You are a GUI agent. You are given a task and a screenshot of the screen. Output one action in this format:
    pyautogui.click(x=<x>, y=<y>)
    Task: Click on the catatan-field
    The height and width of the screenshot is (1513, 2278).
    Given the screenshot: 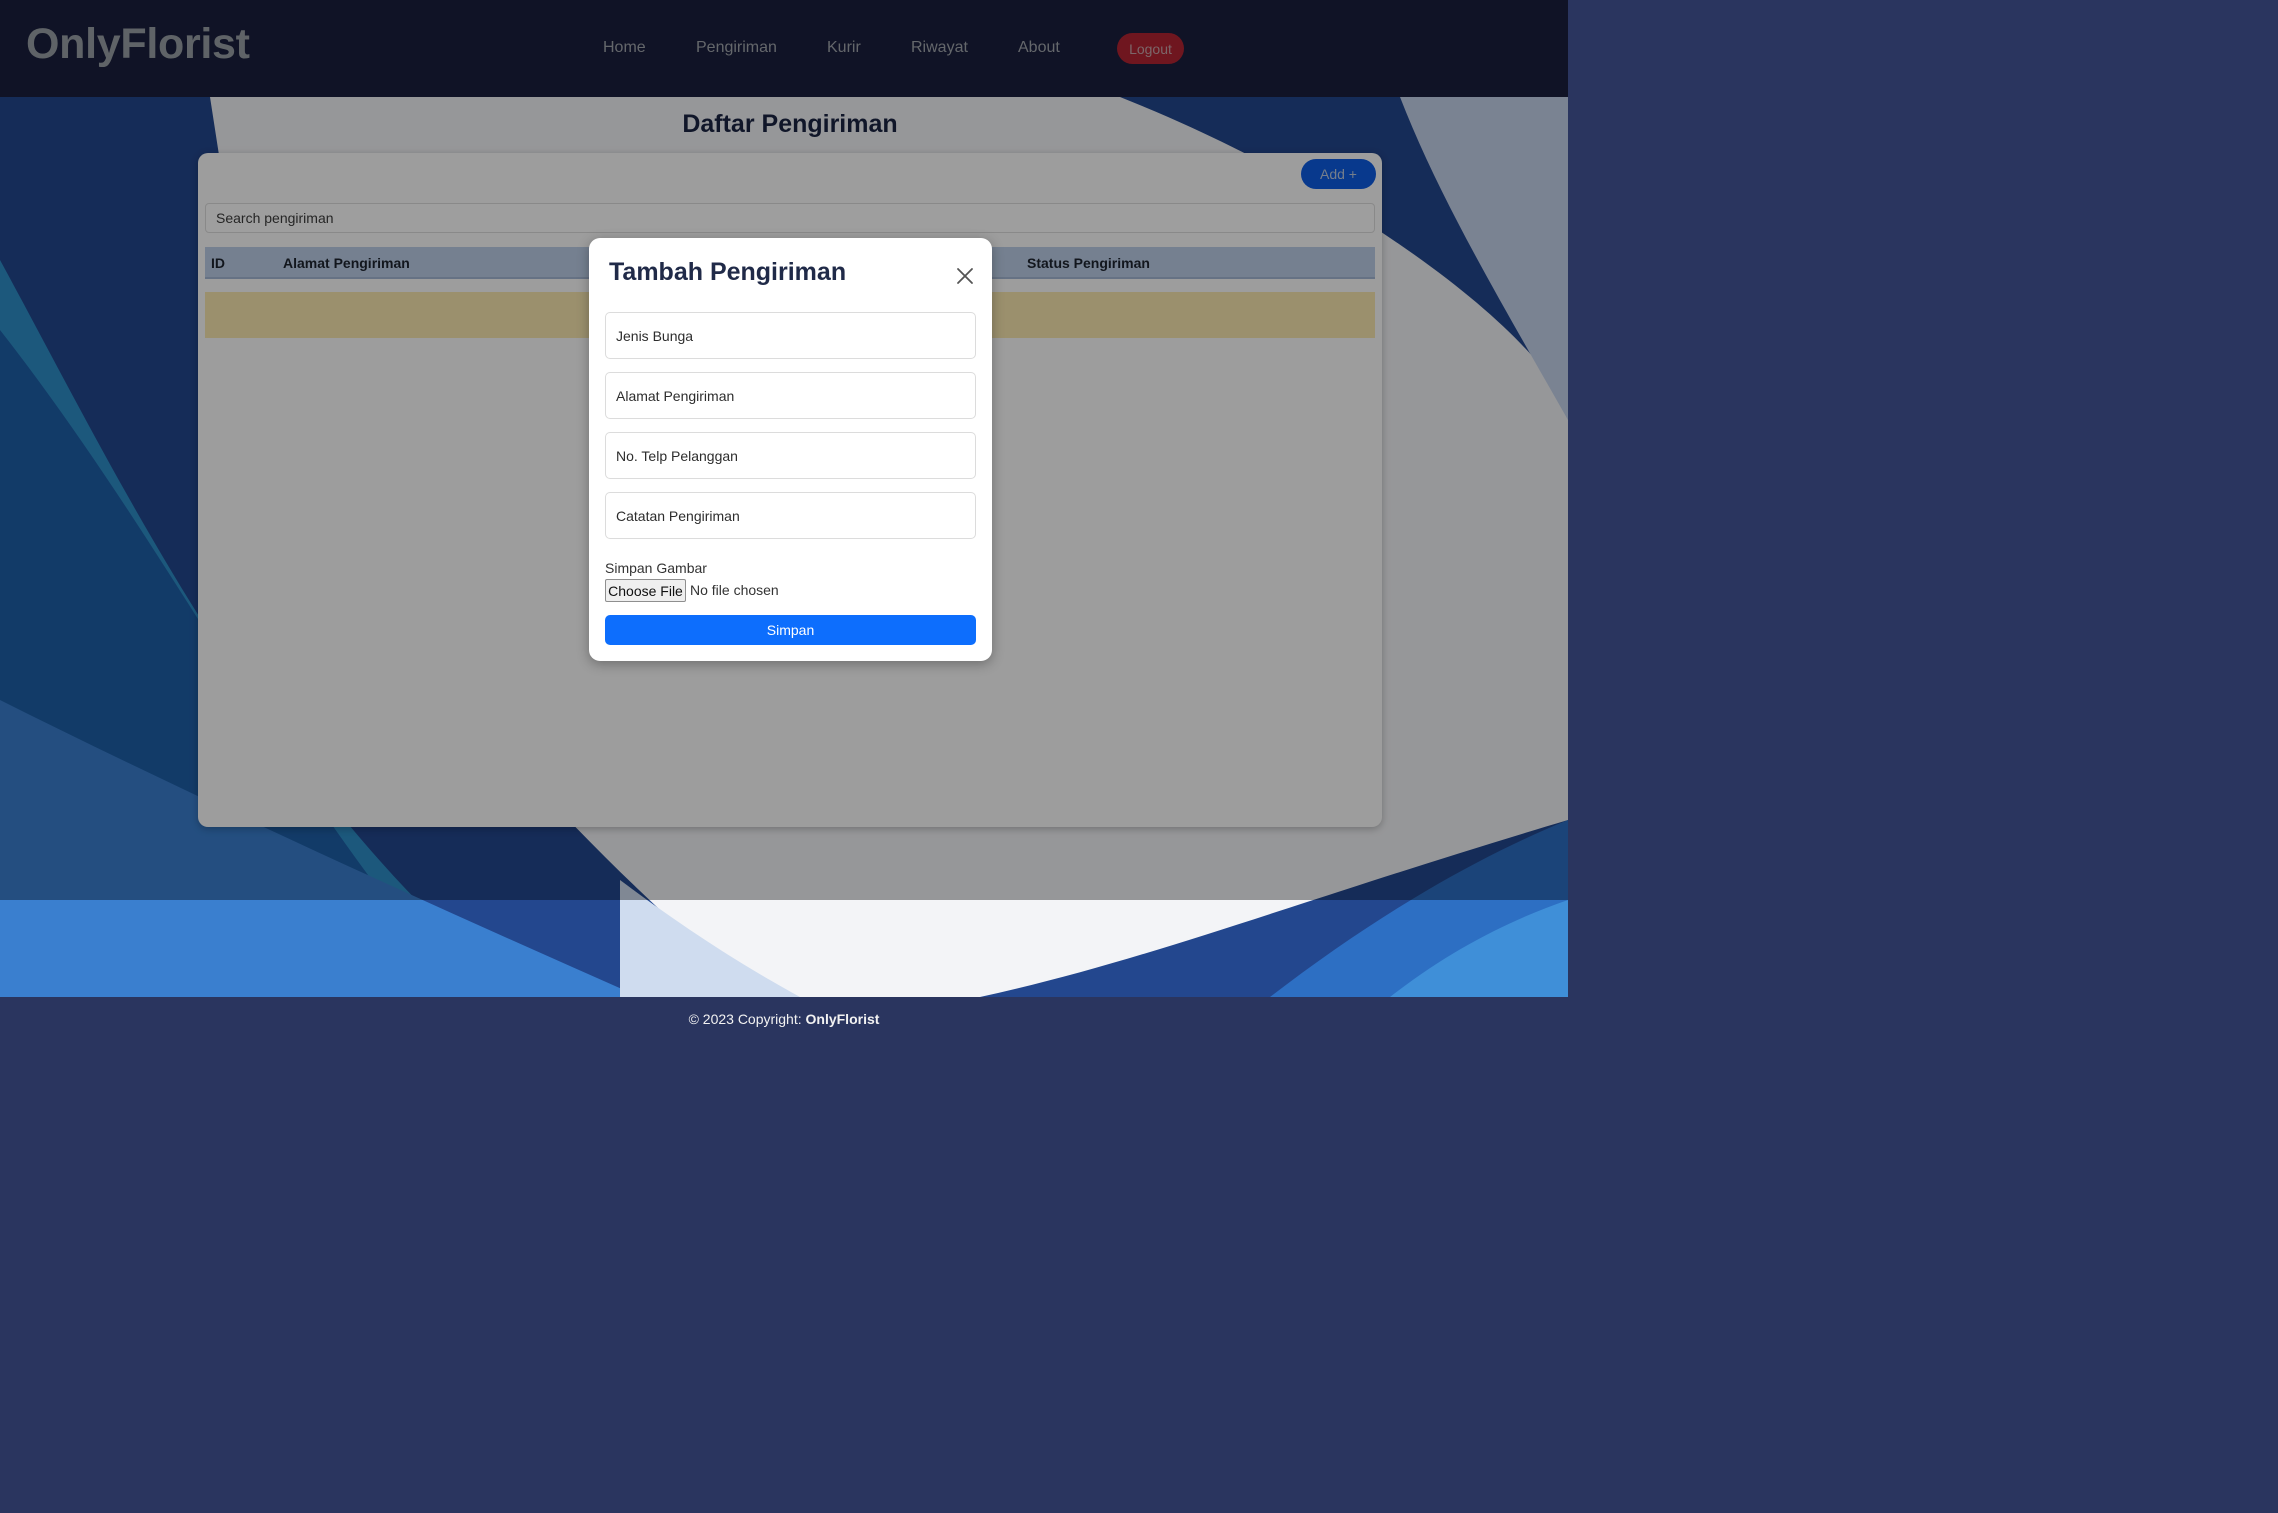 What is the action you would take?
    pyautogui.click(x=790, y=515)
    